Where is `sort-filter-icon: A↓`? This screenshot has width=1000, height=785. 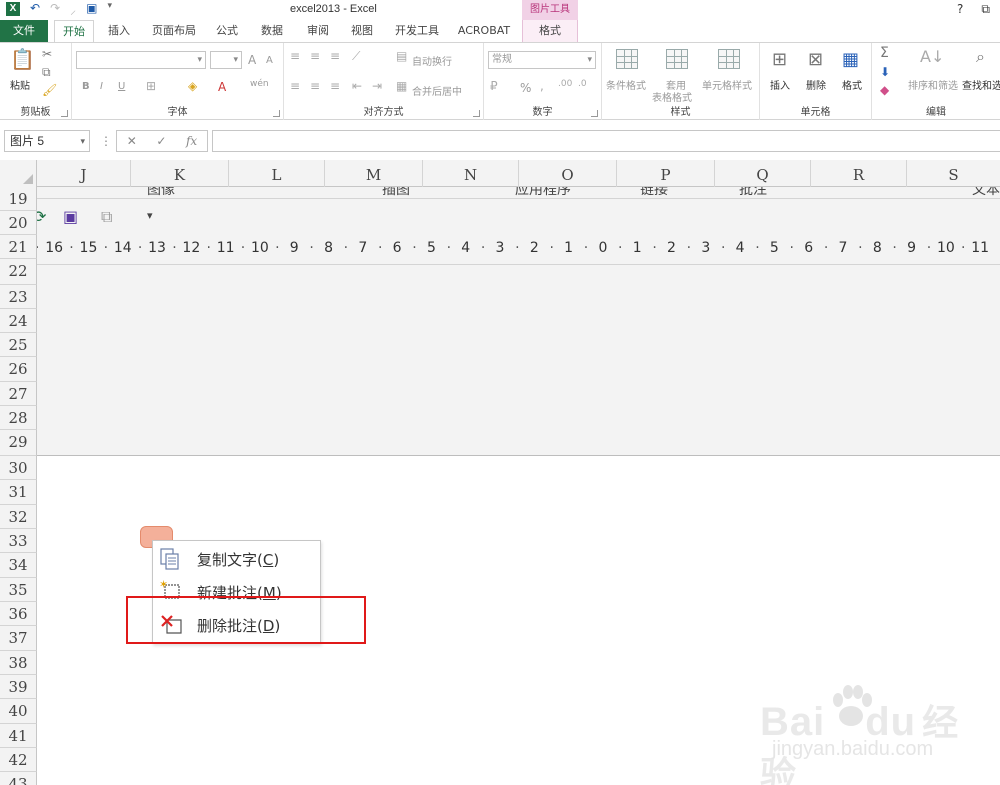 sort-filter-icon: A↓ is located at coordinates (932, 56).